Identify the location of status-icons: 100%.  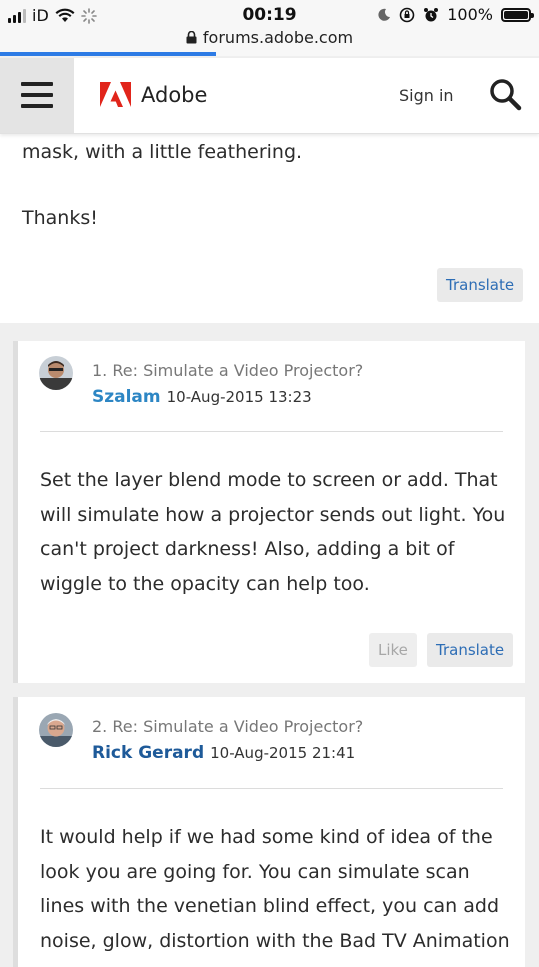
(455, 14).